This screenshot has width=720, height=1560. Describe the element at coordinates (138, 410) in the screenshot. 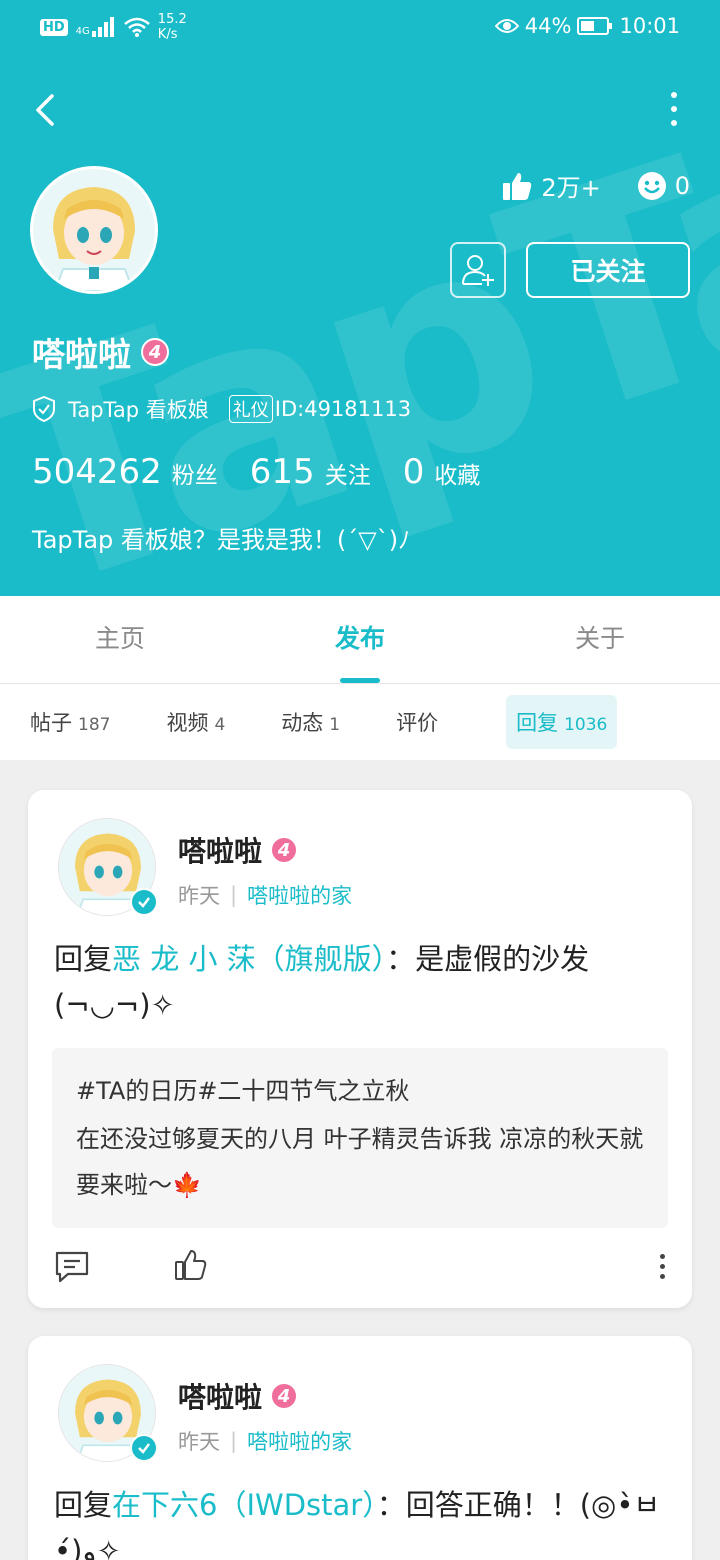

I see `verify-text: TapTap 看板娘` at that location.